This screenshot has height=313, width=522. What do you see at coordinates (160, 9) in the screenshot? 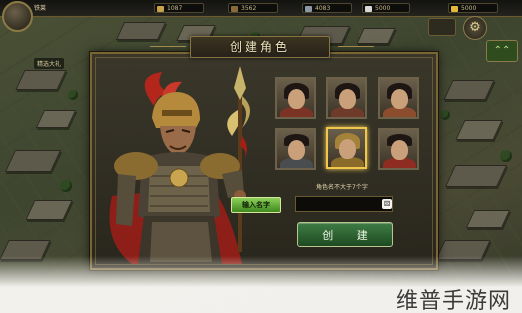
I see `grain-icon` at bounding box center [160, 9].